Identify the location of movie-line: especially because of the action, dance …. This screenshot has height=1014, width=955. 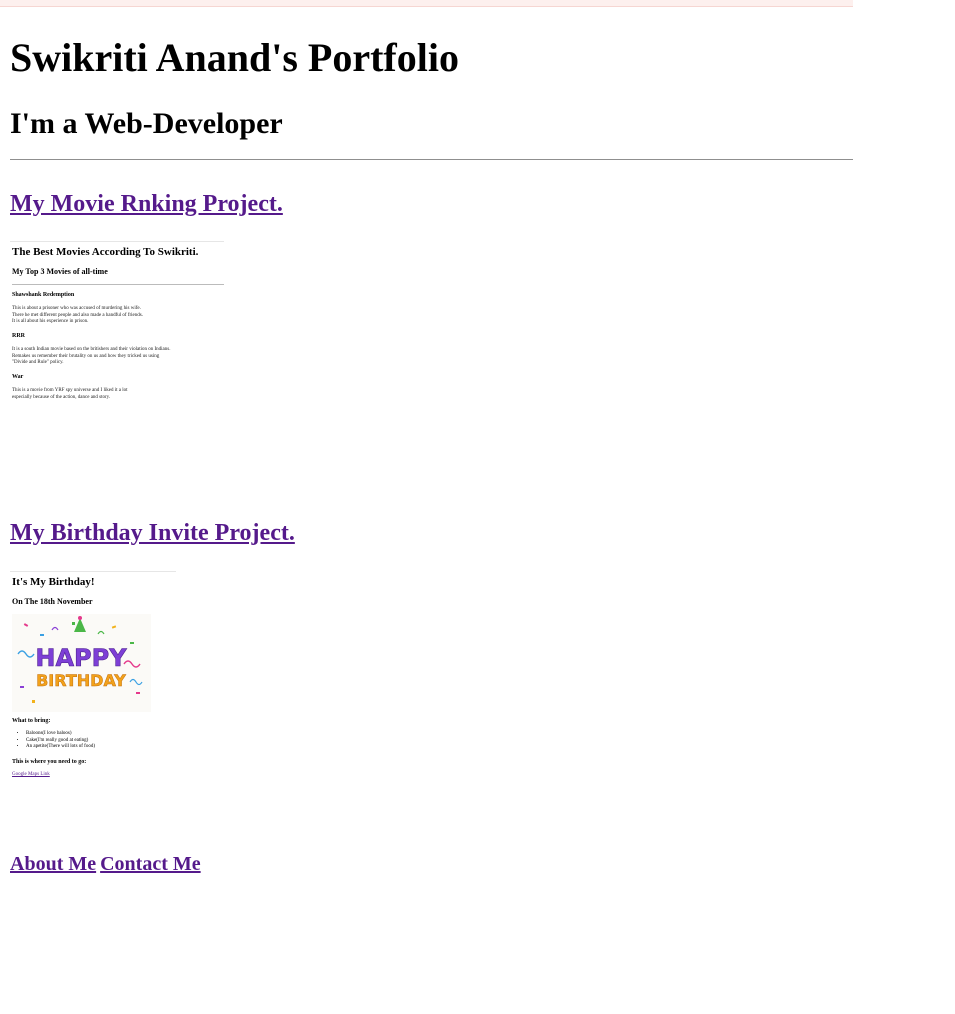
(61, 397).